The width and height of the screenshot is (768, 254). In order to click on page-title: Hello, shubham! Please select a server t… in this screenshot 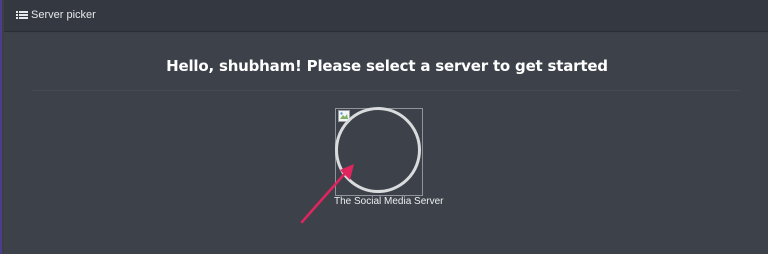, I will do `click(387, 66)`.